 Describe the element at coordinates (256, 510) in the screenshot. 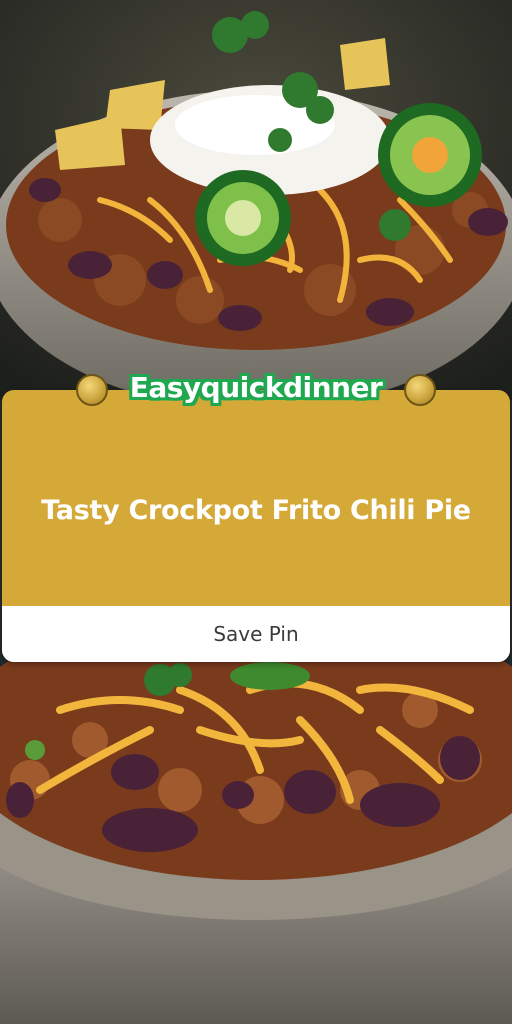

I see `pin-title: Tasty Crockpot Frito Chili Pie` at that location.